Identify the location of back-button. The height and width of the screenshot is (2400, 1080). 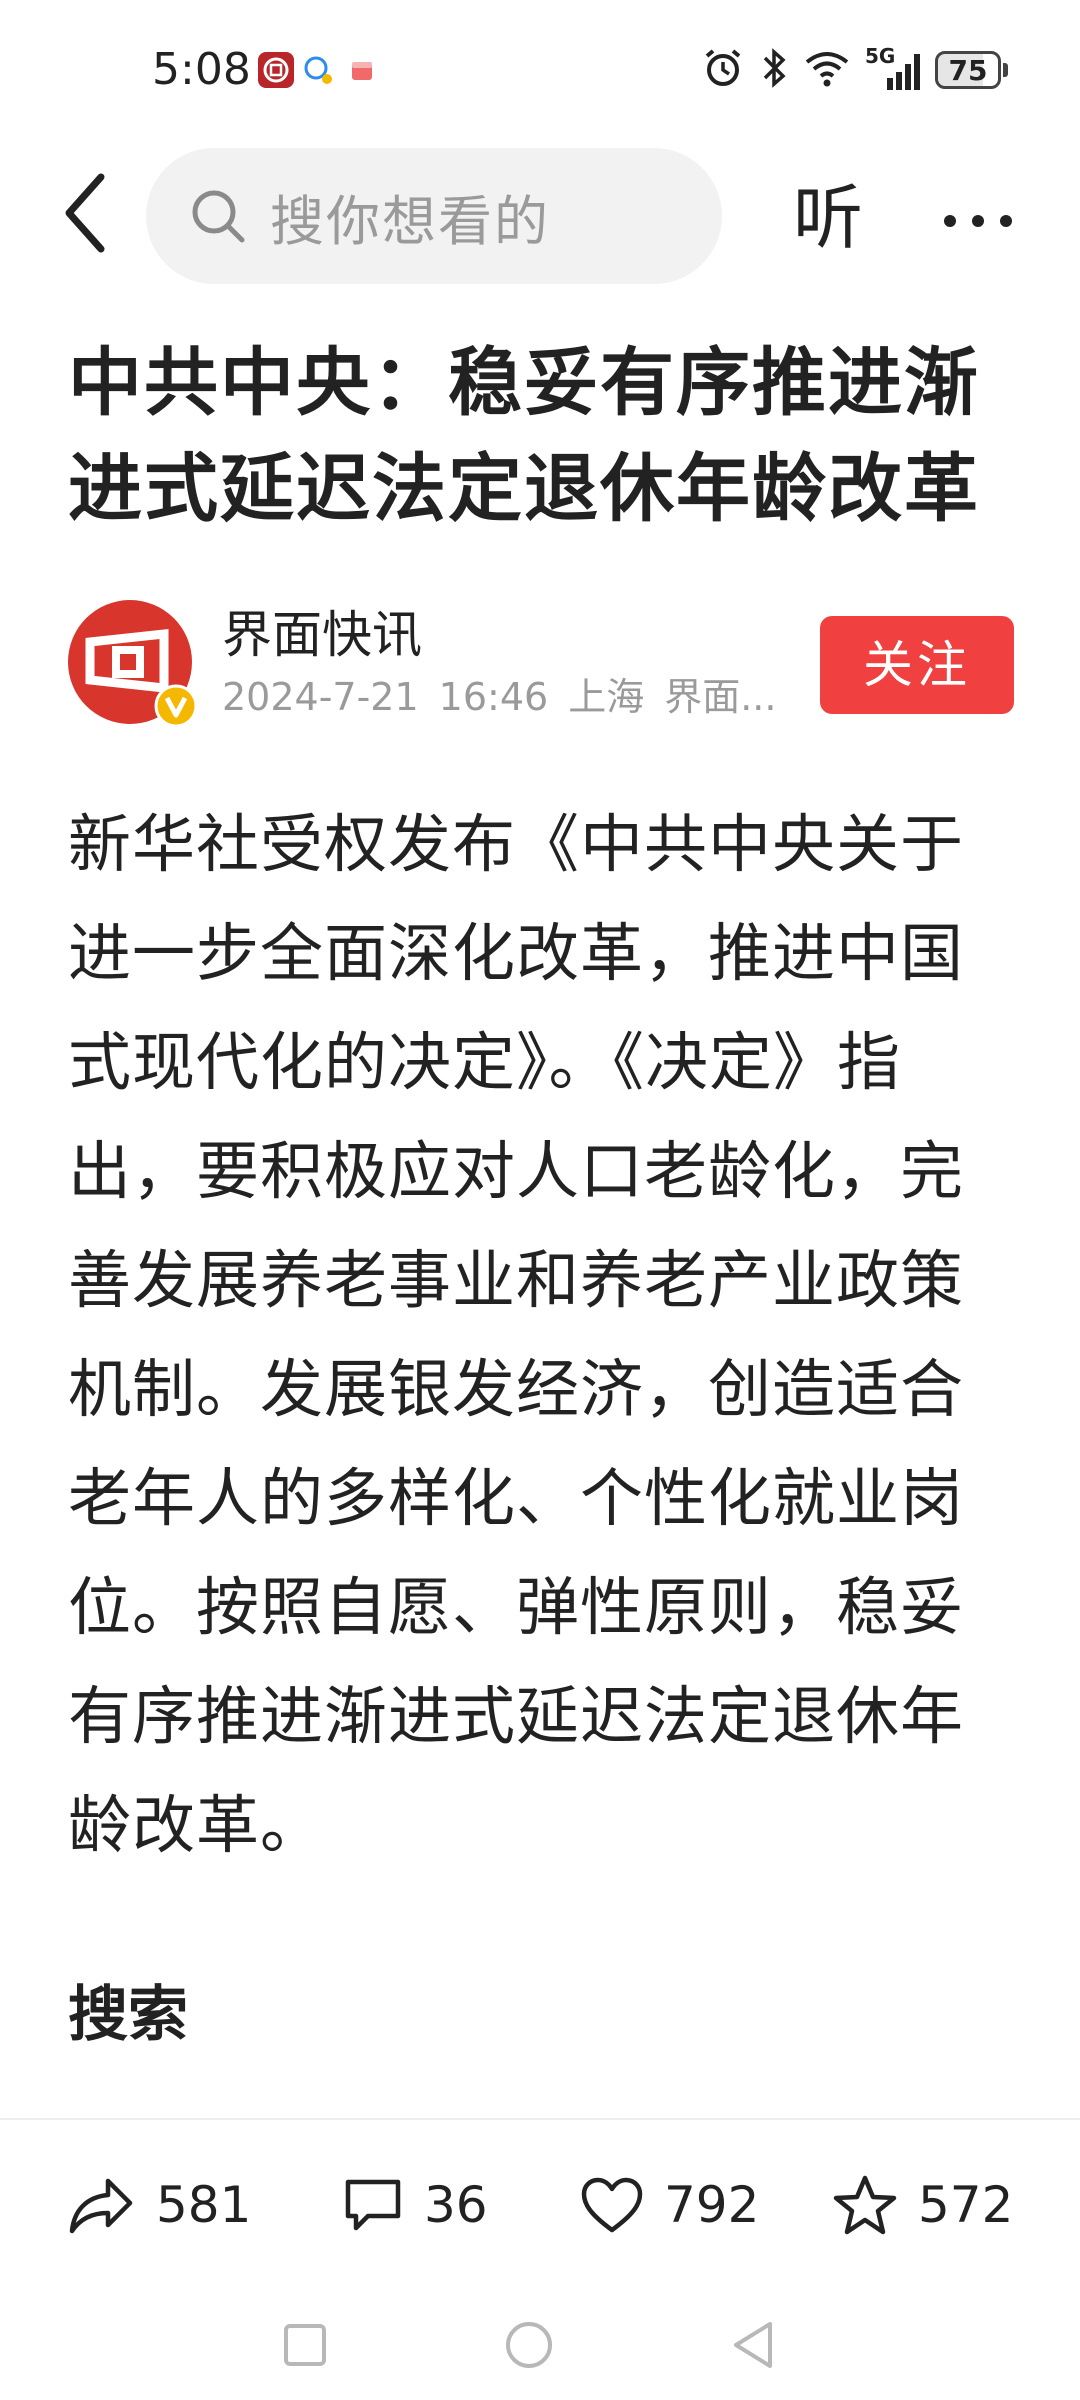
(86, 213).